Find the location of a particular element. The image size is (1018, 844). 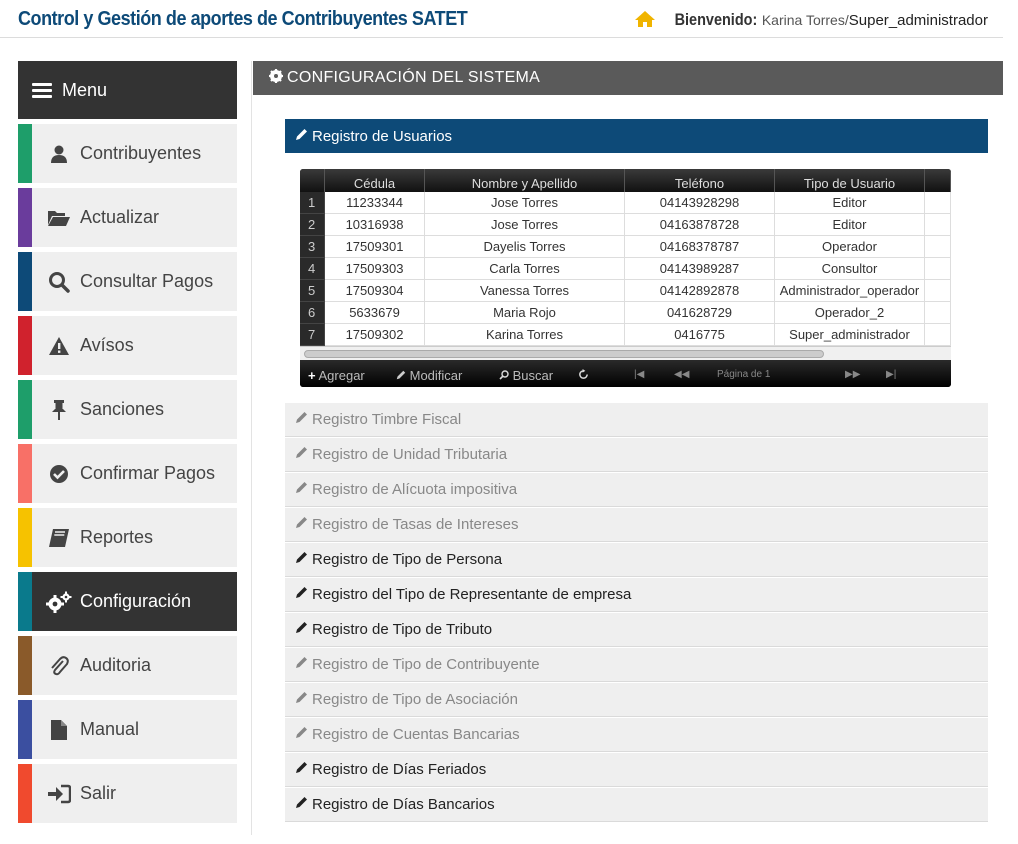

scrollbar-thumb is located at coordinates (564, 354).